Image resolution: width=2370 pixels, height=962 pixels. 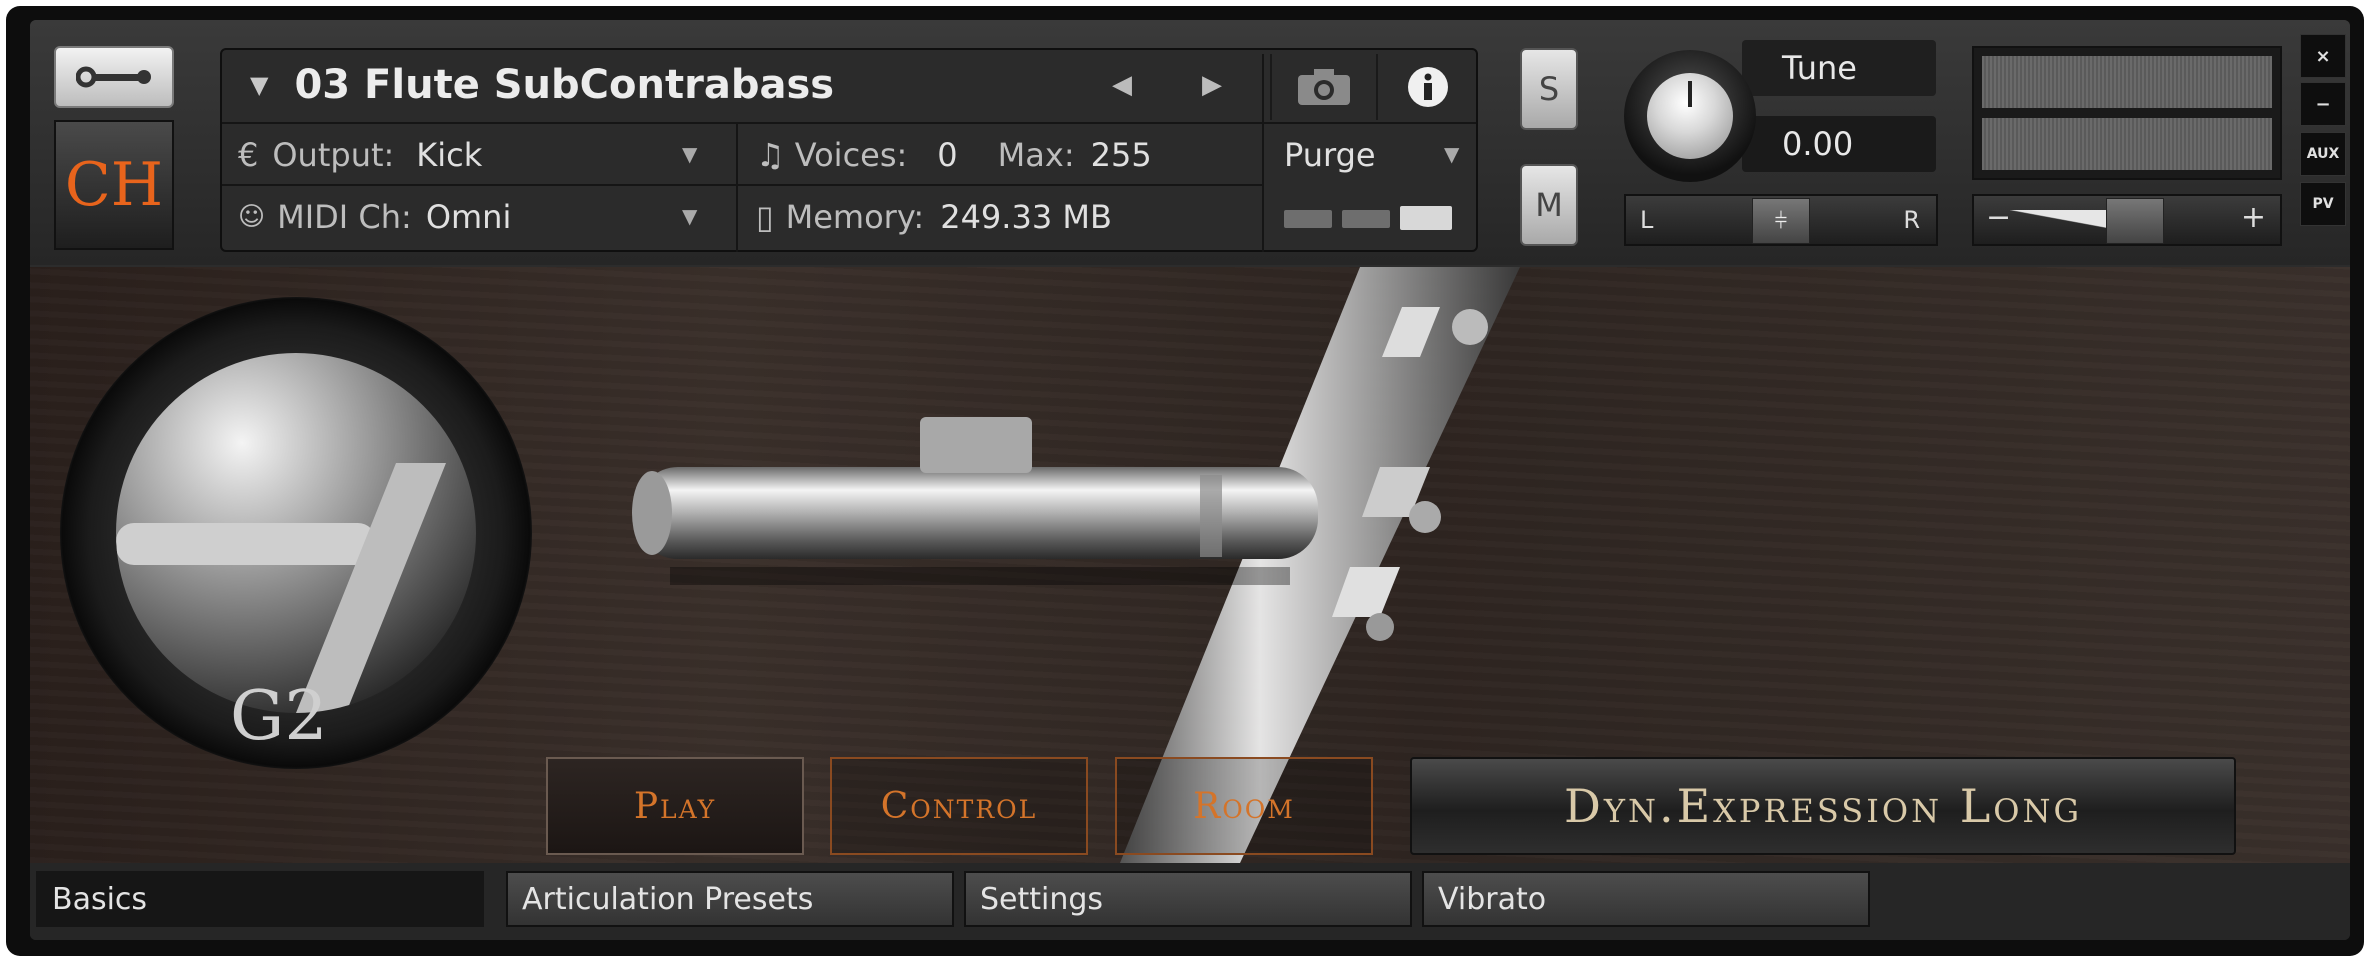 I want to click on midi-channel-selector: ☺ MIDI Ch: Omni, so click(x=374, y=217).